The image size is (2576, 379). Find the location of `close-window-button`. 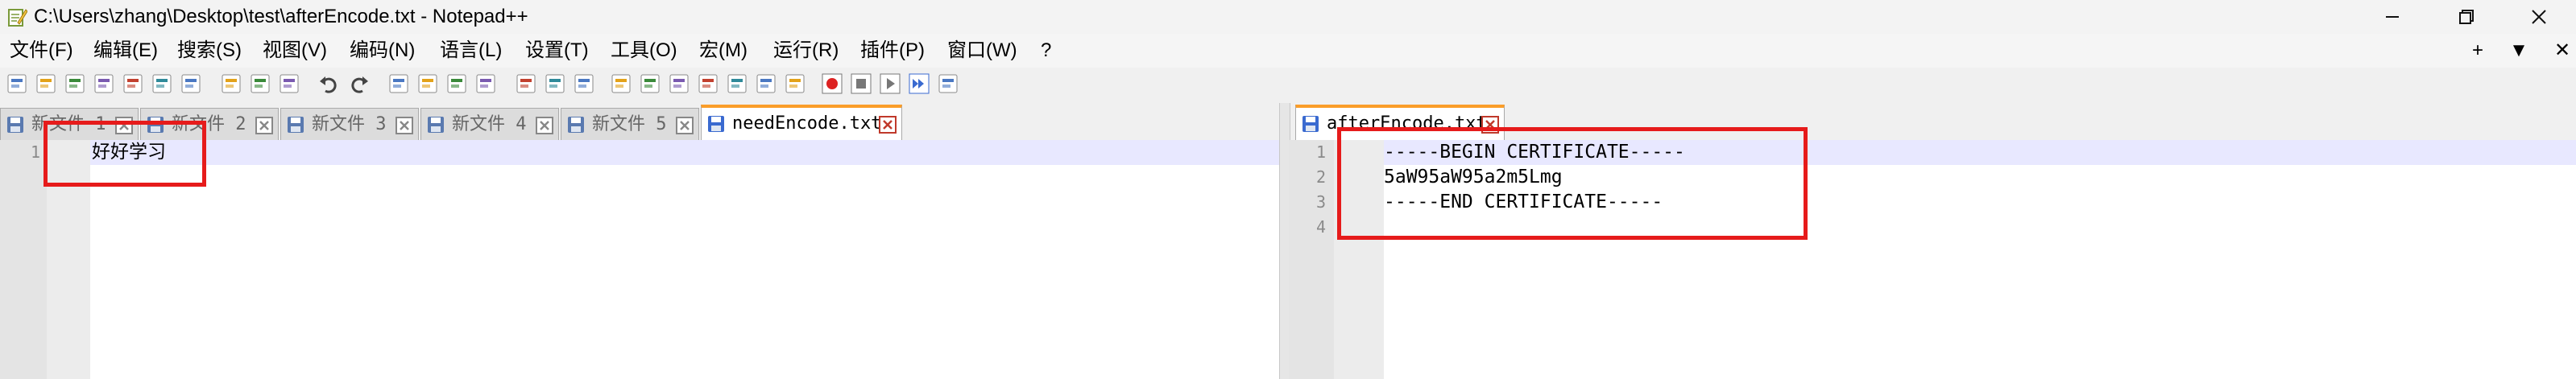

close-window-button is located at coordinates (2539, 17).